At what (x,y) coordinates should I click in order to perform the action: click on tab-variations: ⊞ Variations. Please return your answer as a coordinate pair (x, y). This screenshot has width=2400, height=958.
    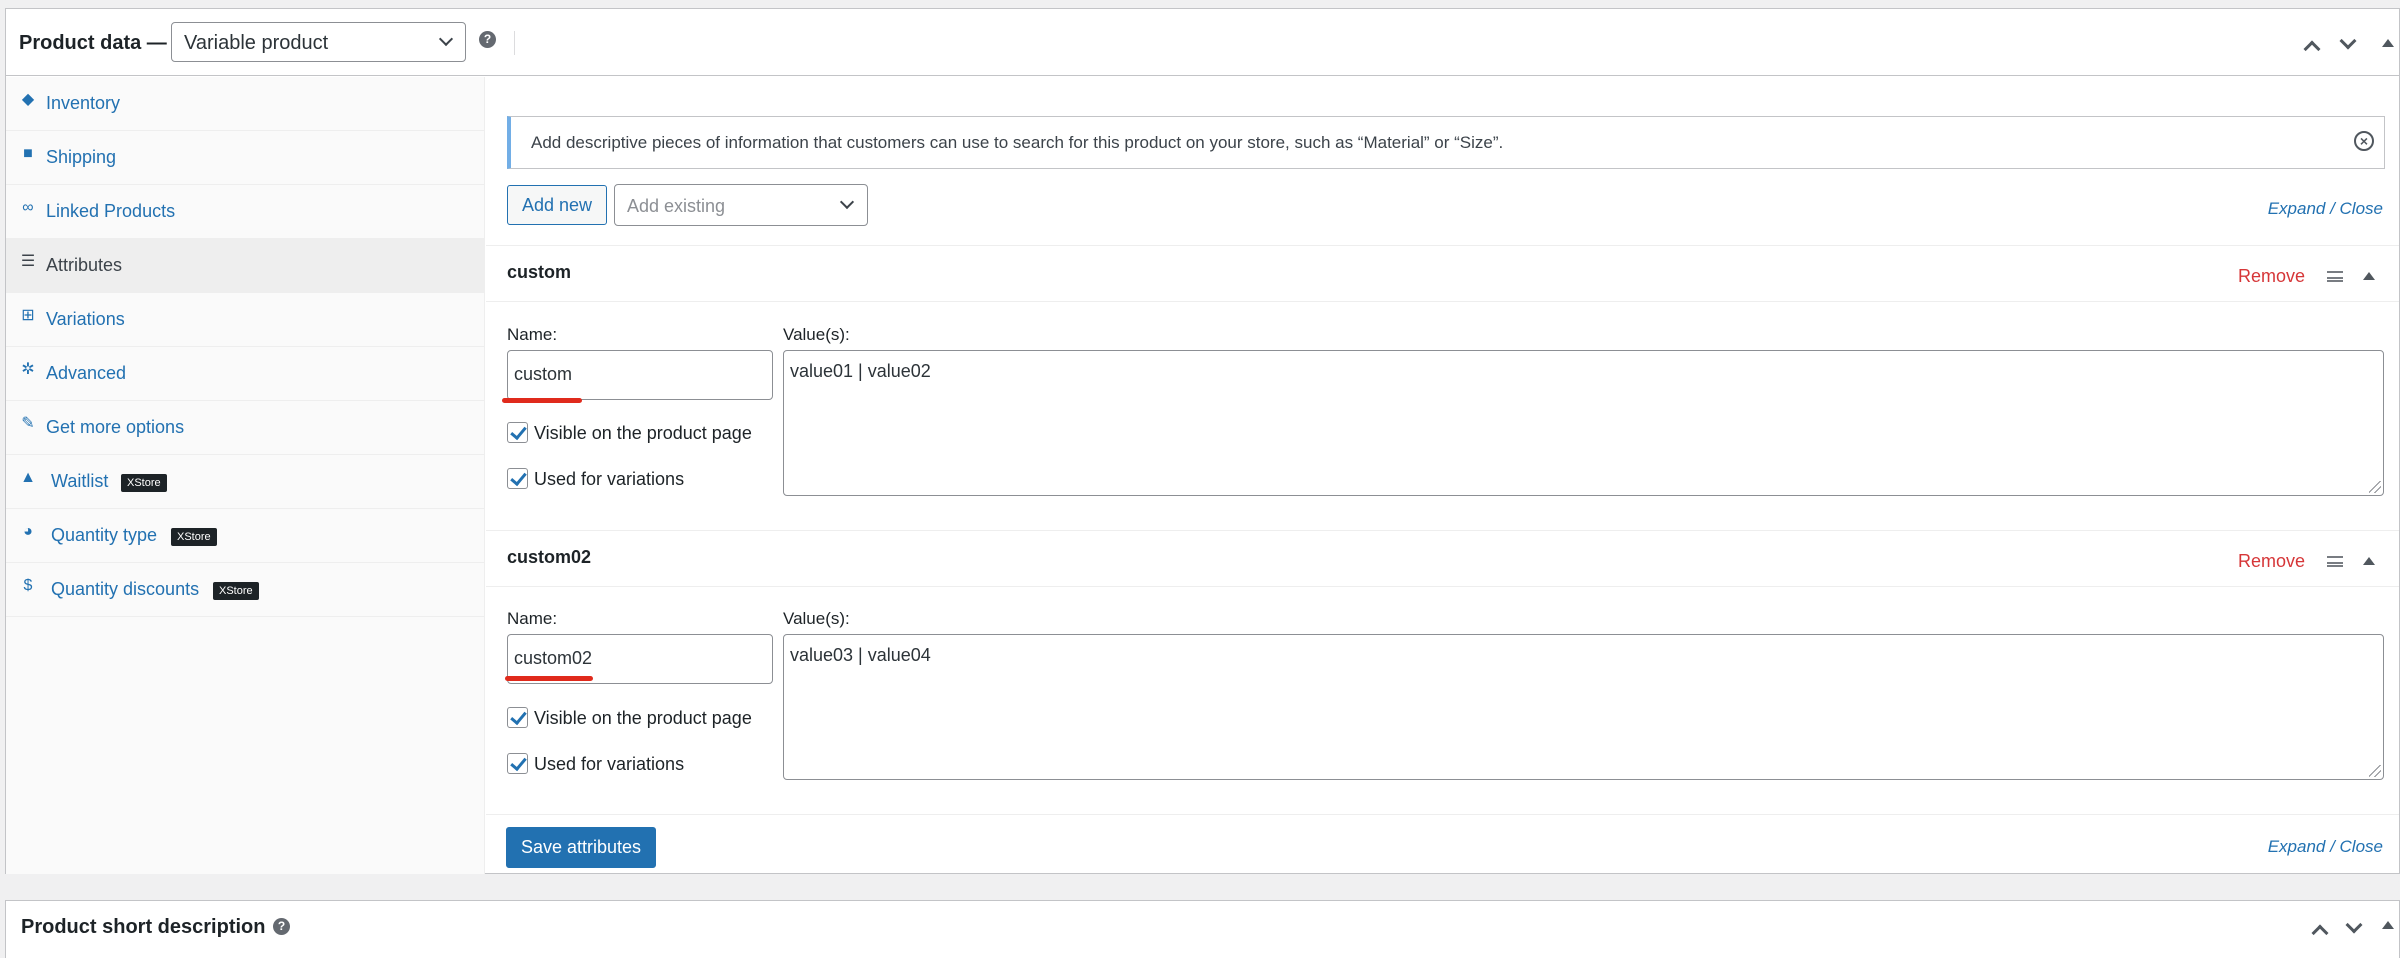
    Looking at the image, I should click on (245, 320).